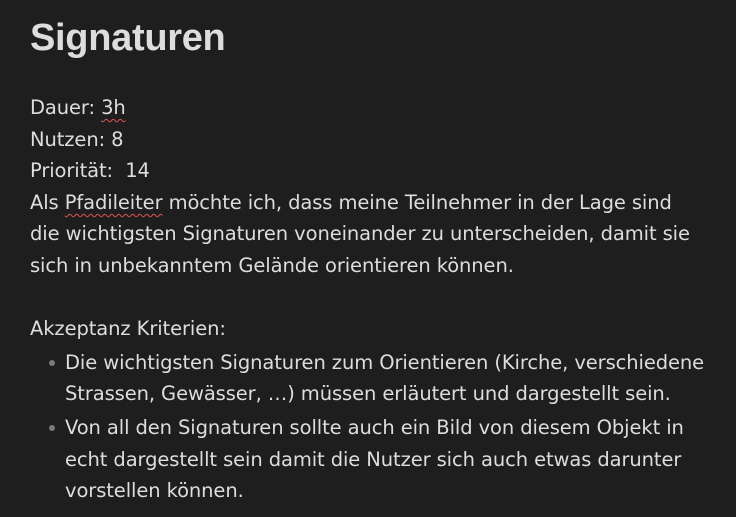 Image resolution: width=736 pixels, height=517 pixels. Describe the element at coordinates (113, 107) in the screenshot. I see `dauer-value: 3h` at that location.